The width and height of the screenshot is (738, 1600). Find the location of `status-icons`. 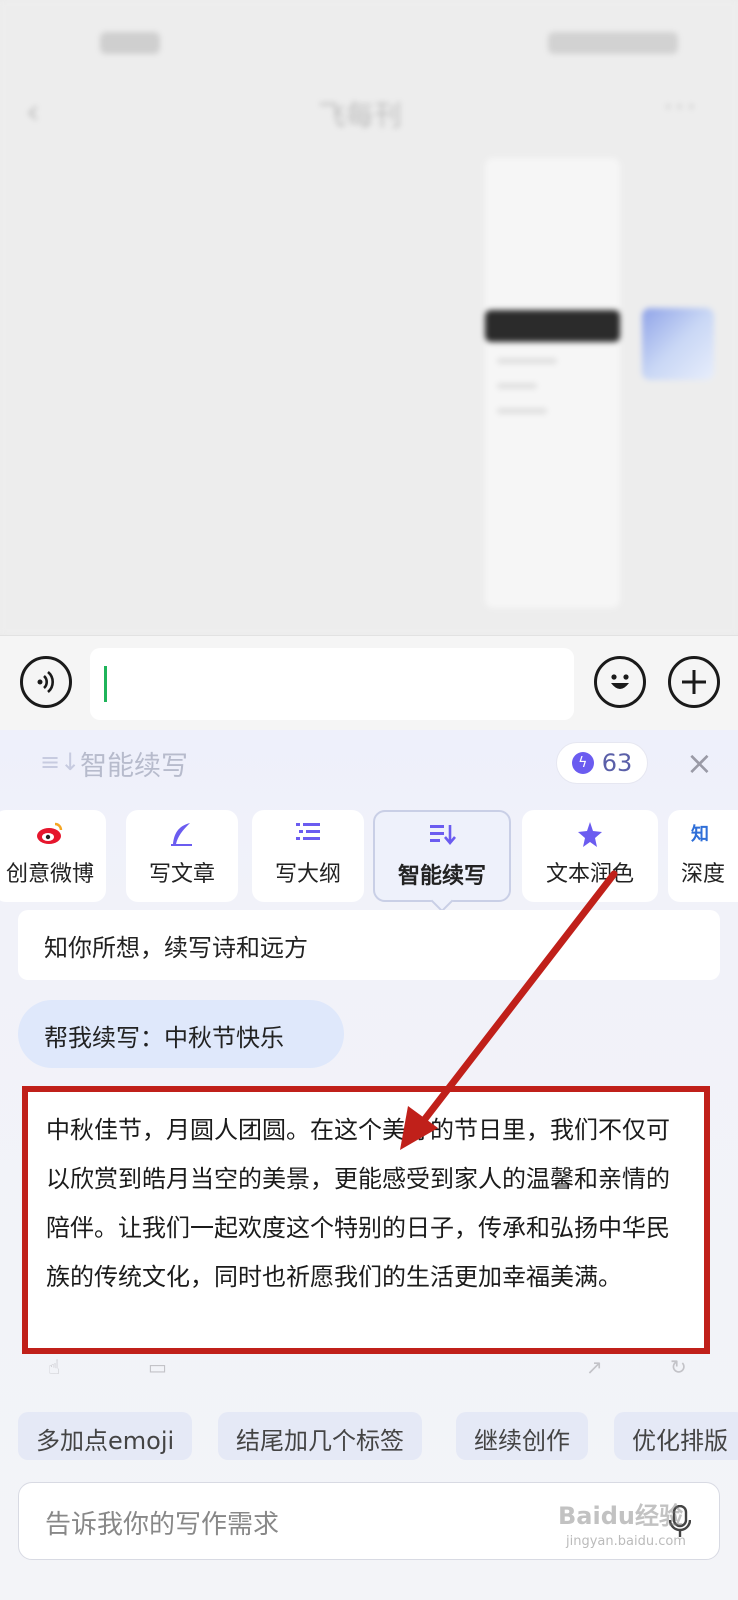

status-icons is located at coordinates (613, 43).